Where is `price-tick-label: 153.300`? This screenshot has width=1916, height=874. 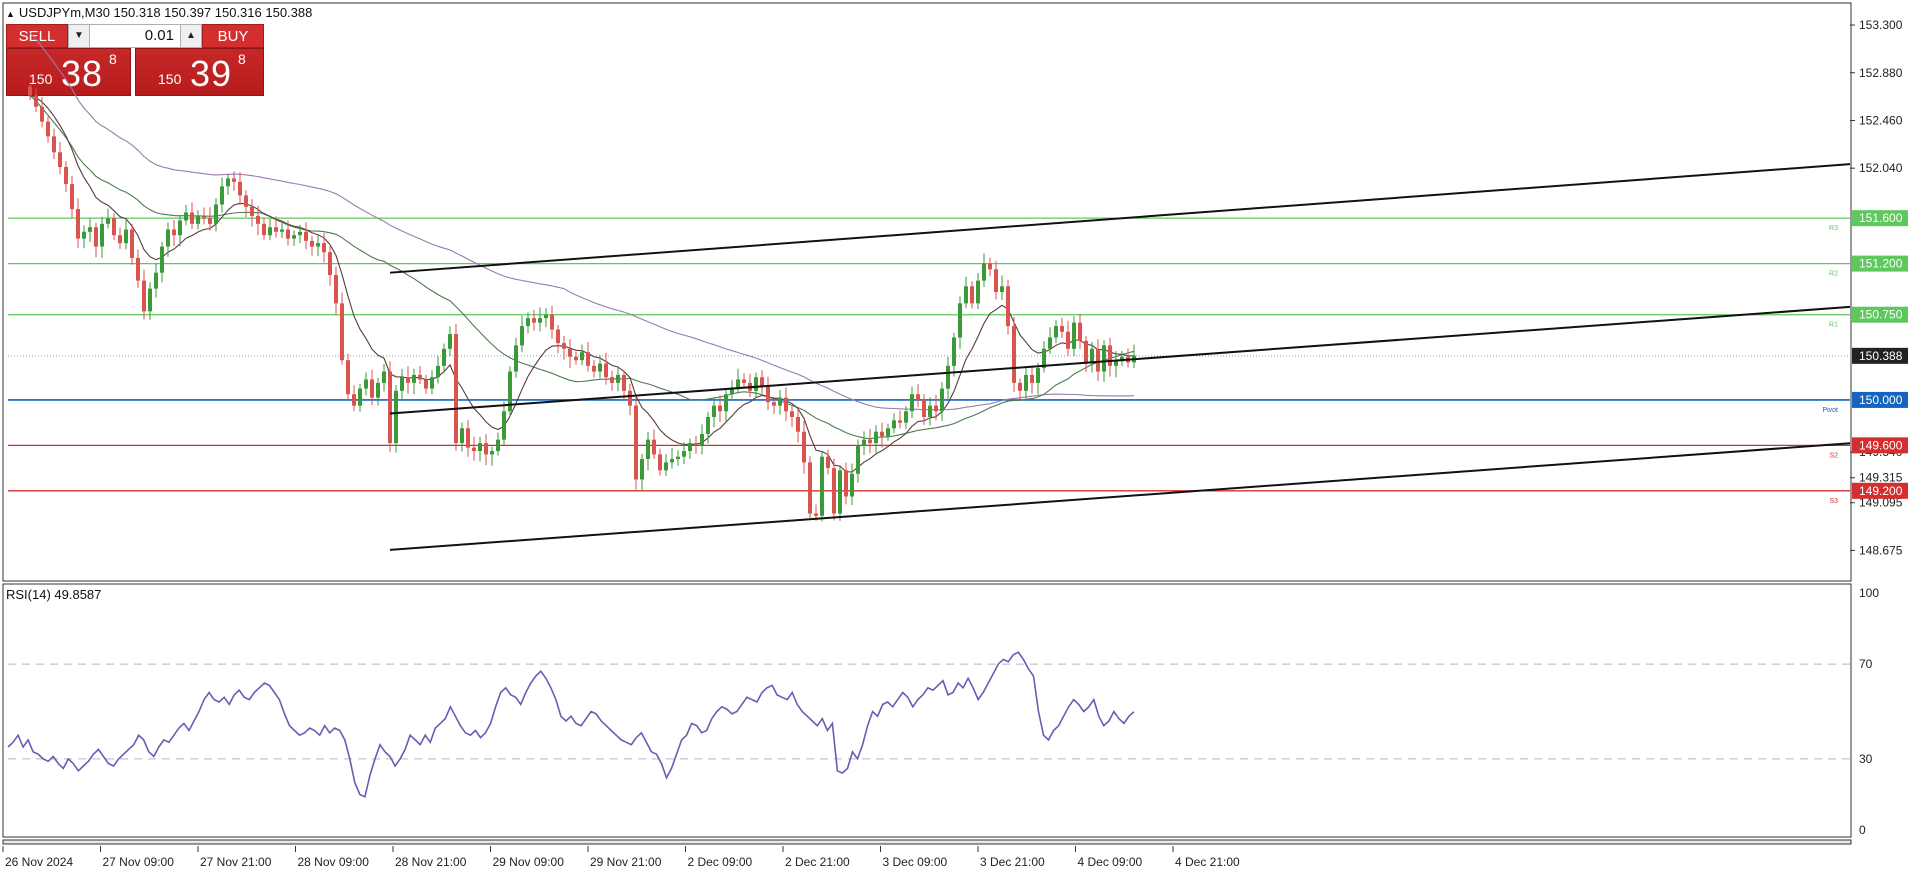 price-tick-label: 153.300 is located at coordinates (1881, 25).